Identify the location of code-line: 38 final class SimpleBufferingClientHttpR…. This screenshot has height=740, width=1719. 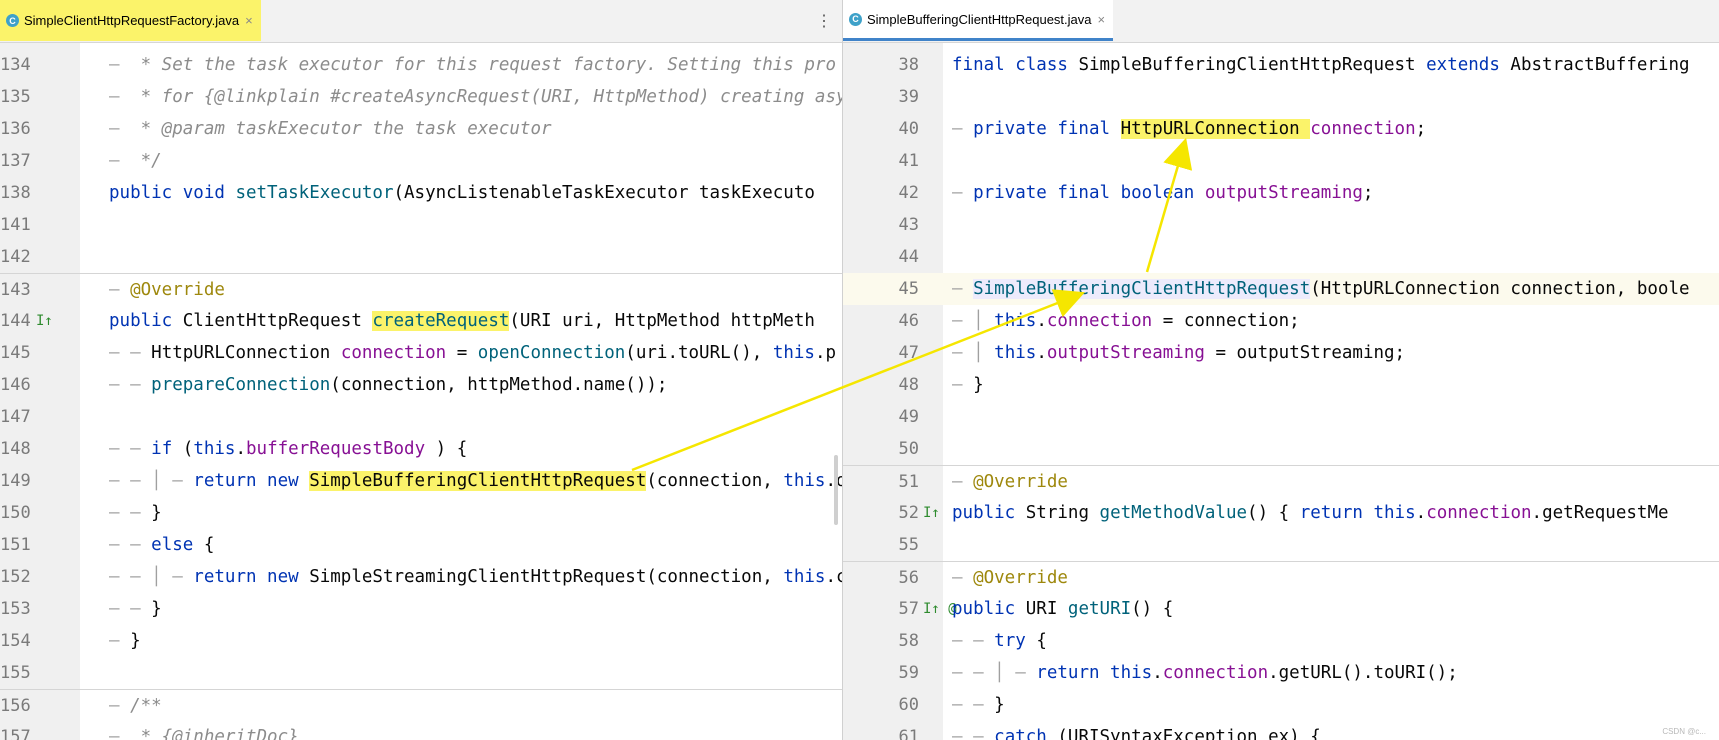
(1281, 65).